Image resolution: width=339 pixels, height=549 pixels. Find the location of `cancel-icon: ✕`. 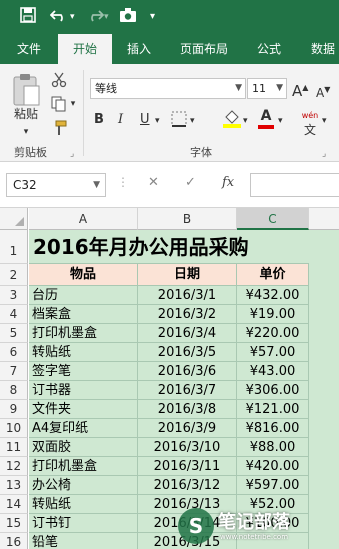

cancel-icon: ✕ is located at coordinates (153, 182).